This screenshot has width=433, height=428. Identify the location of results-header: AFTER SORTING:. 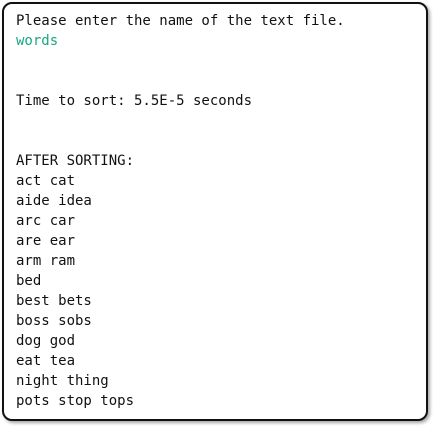
(75, 161).